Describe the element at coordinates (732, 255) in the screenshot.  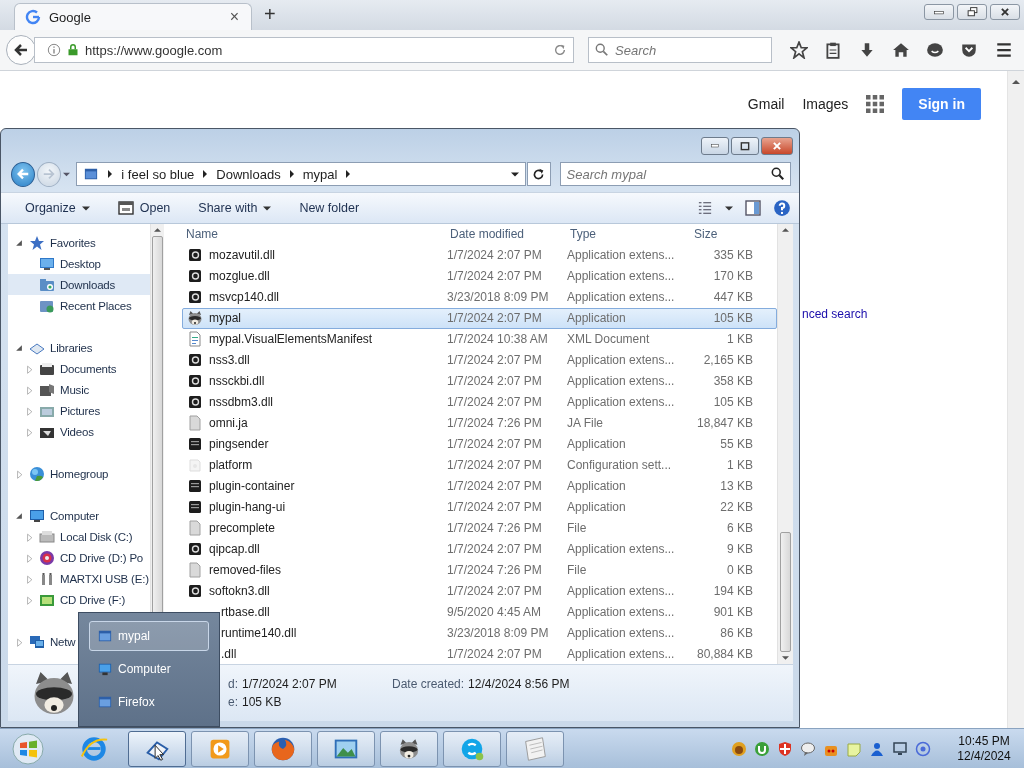
I see `size-cell-text: 335 KB` at that location.